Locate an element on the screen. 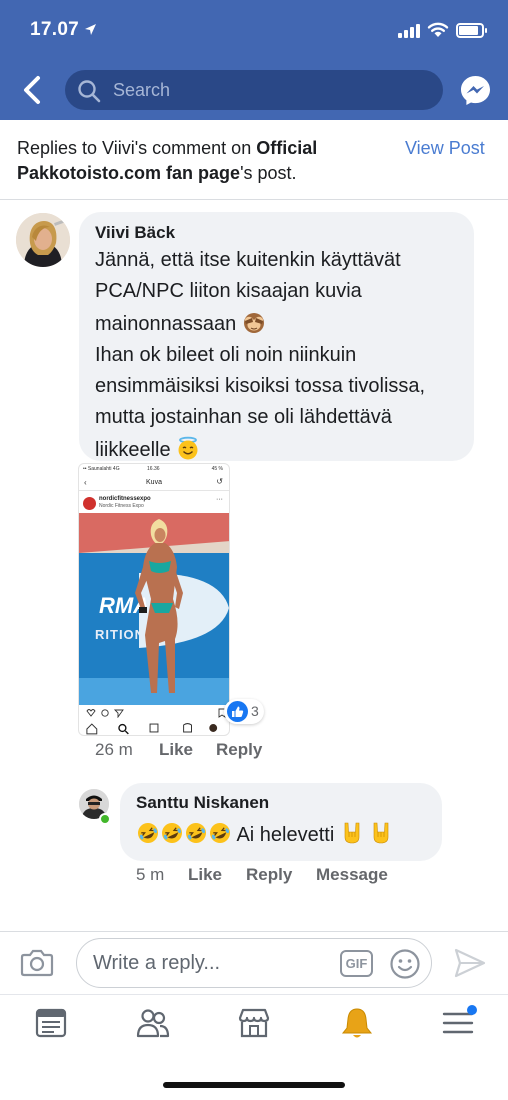  comment-time: 26 m is located at coordinates (114, 749).